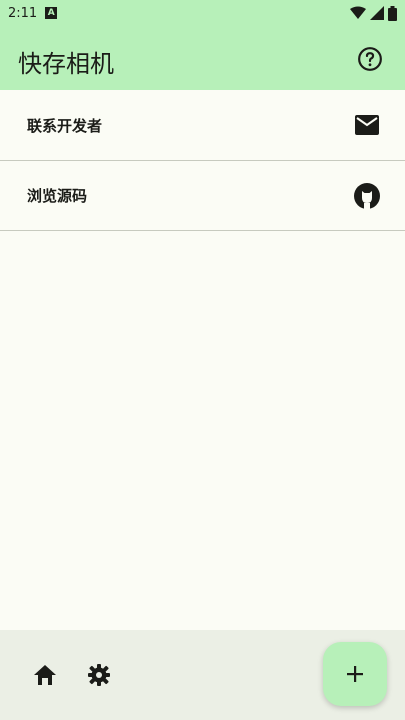  What do you see at coordinates (370, 59) in the screenshot?
I see `help-circle-icon` at bounding box center [370, 59].